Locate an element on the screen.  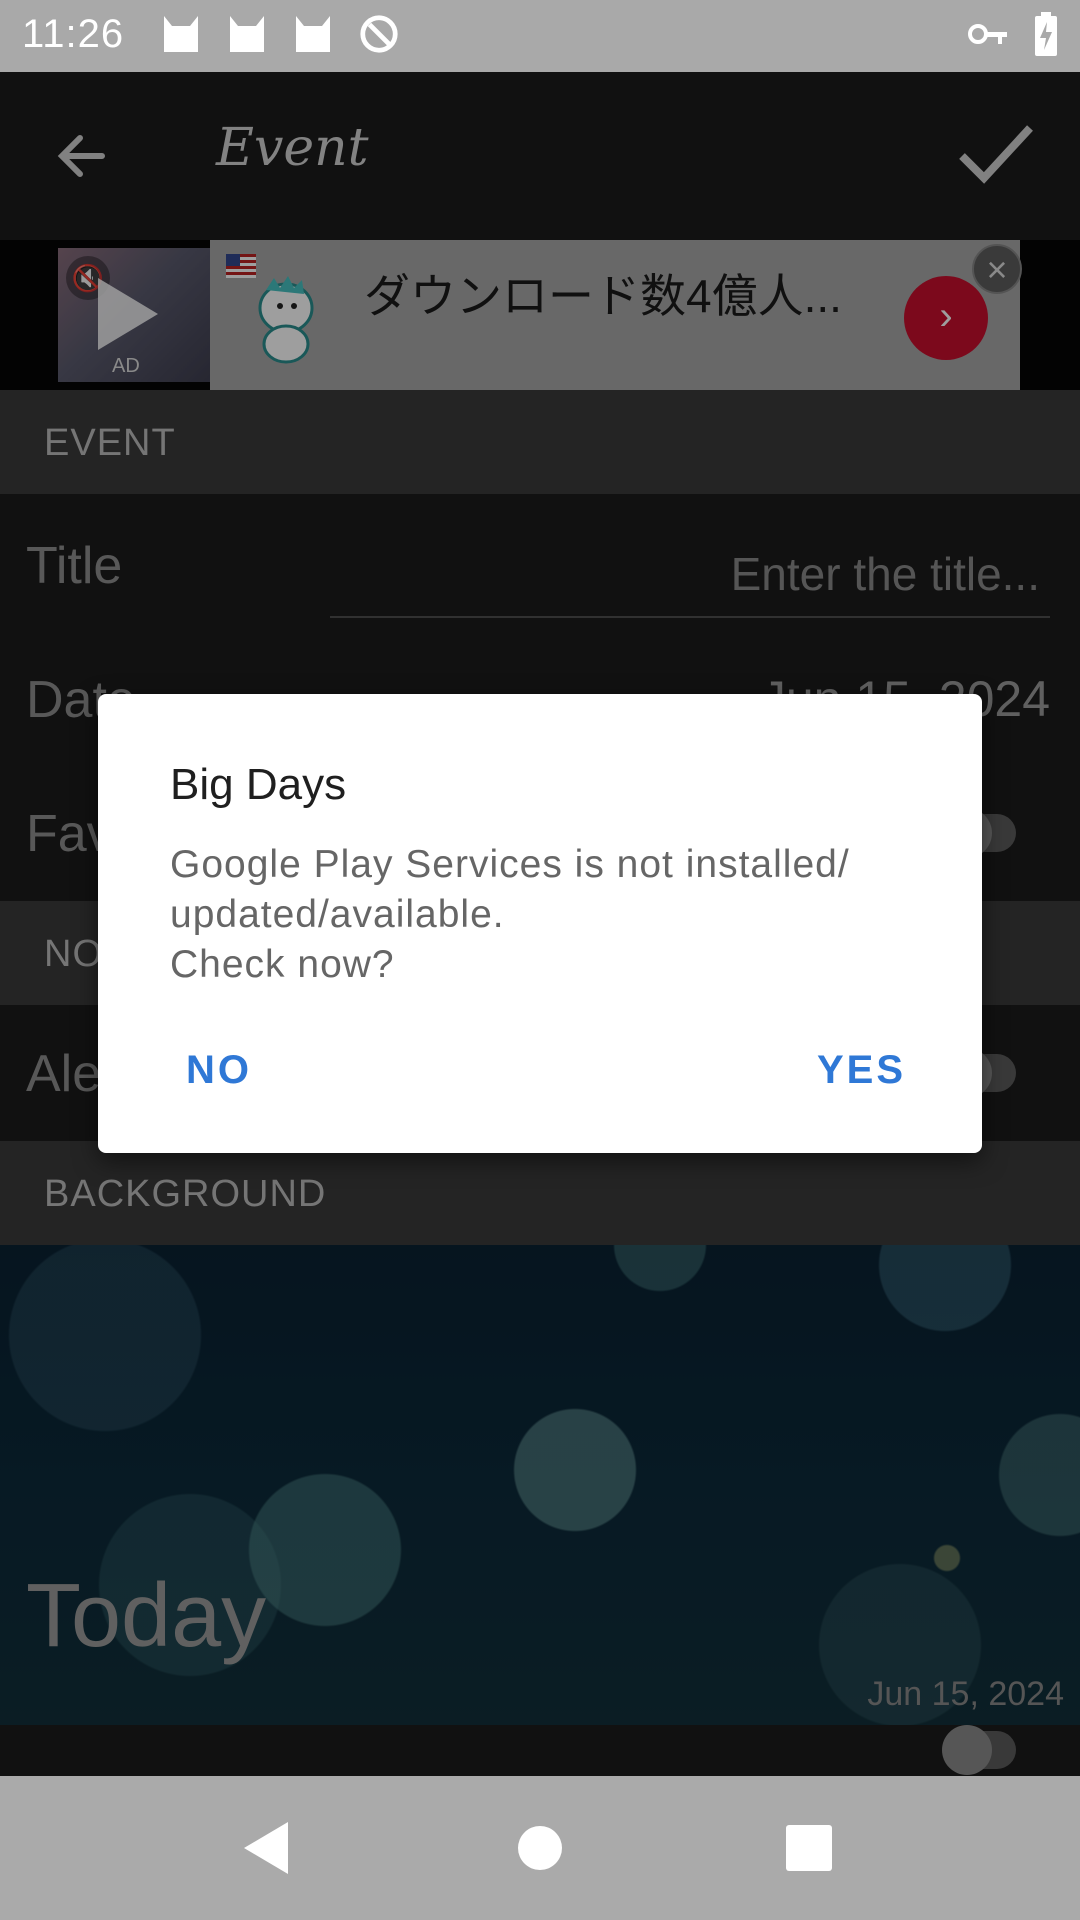
dialog-title: Big Days is located at coordinates (258, 784).